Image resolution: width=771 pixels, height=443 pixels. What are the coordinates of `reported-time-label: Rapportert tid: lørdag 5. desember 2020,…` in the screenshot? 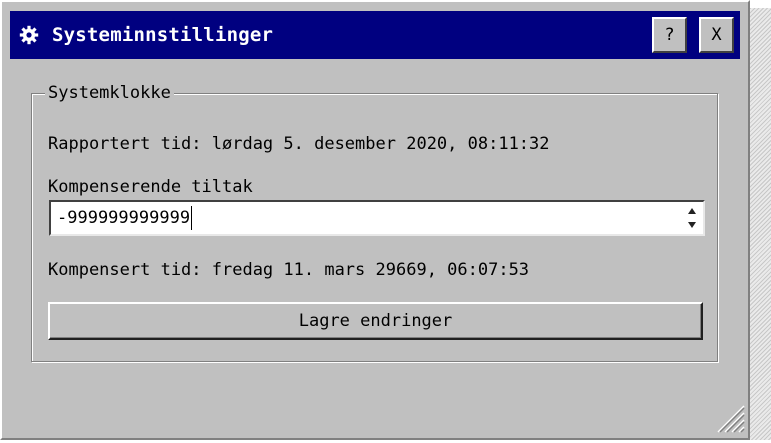 It's located at (299, 144).